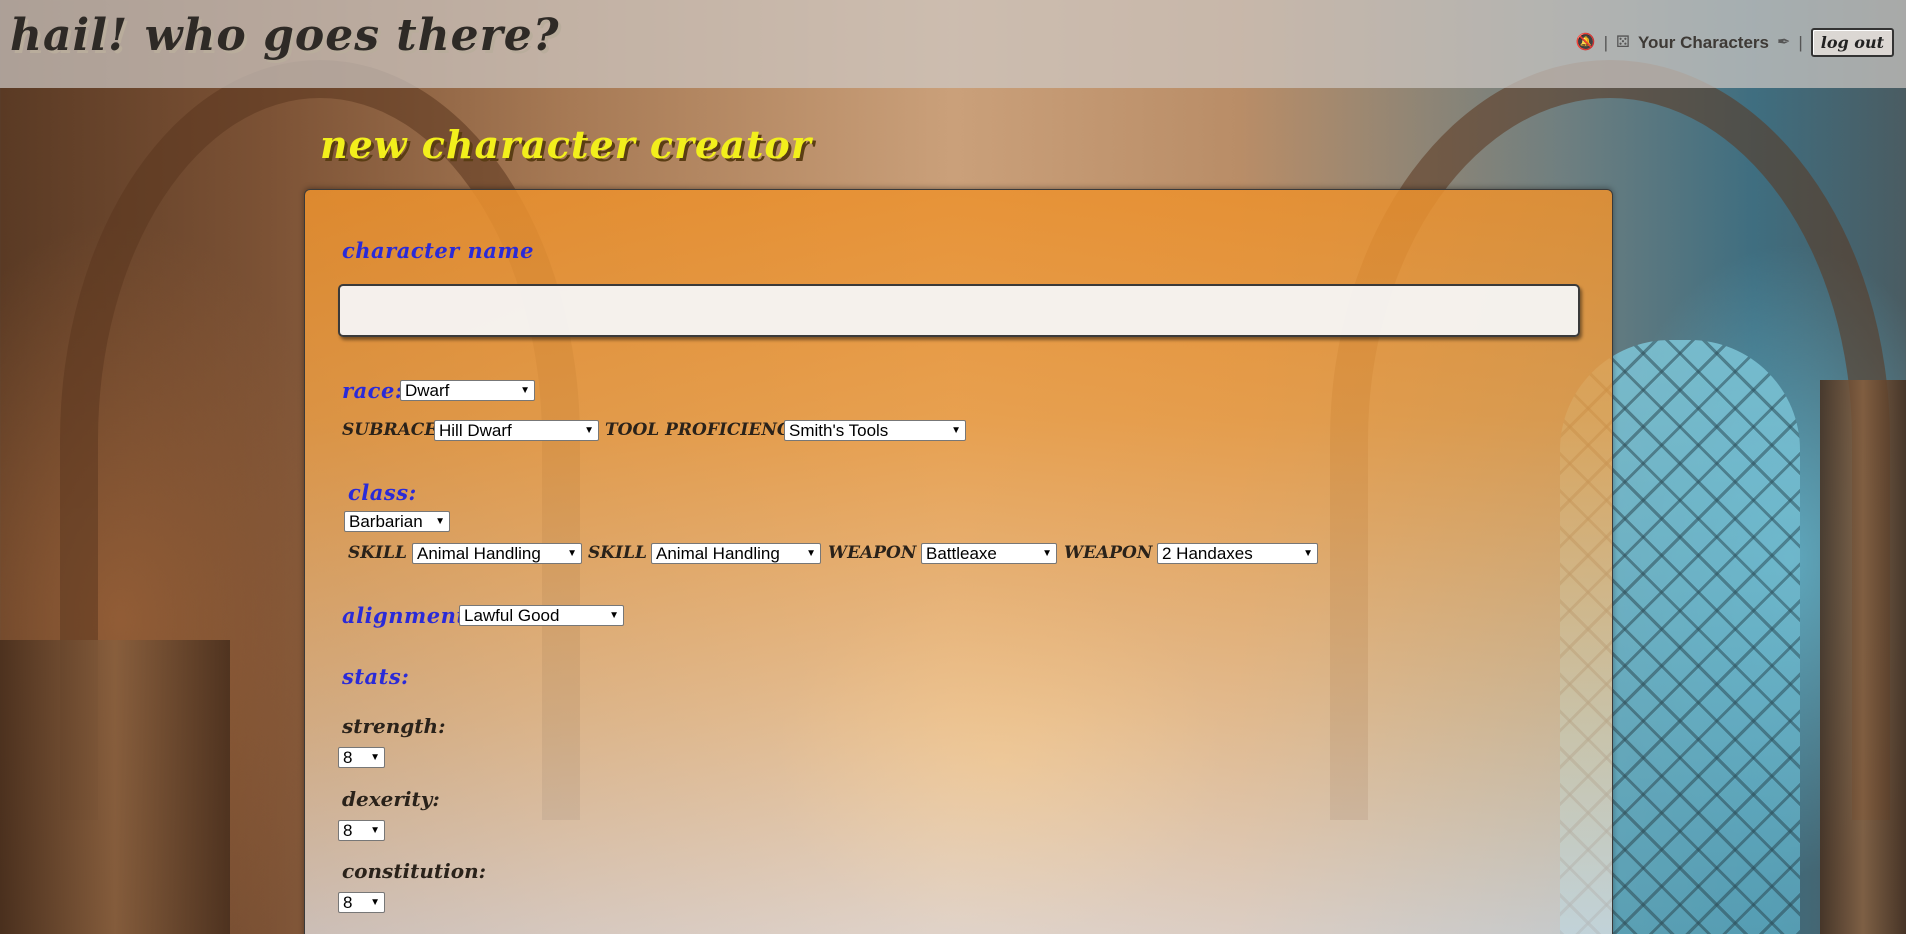 The image size is (1906, 934). What do you see at coordinates (1586, 42) in the screenshot?
I see `bell-off-icon: 🔕` at bounding box center [1586, 42].